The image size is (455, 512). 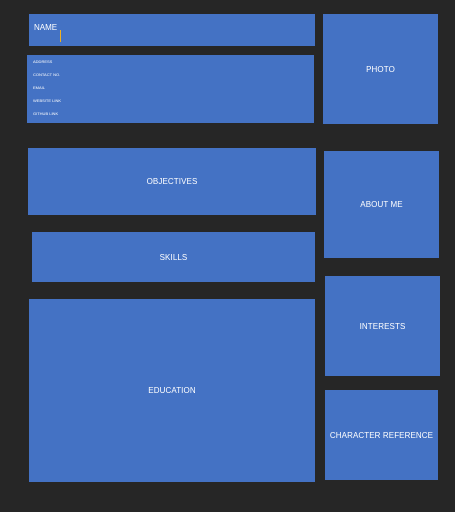 I want to click on photo-label: PHOTO, so click(x=380, y=69).